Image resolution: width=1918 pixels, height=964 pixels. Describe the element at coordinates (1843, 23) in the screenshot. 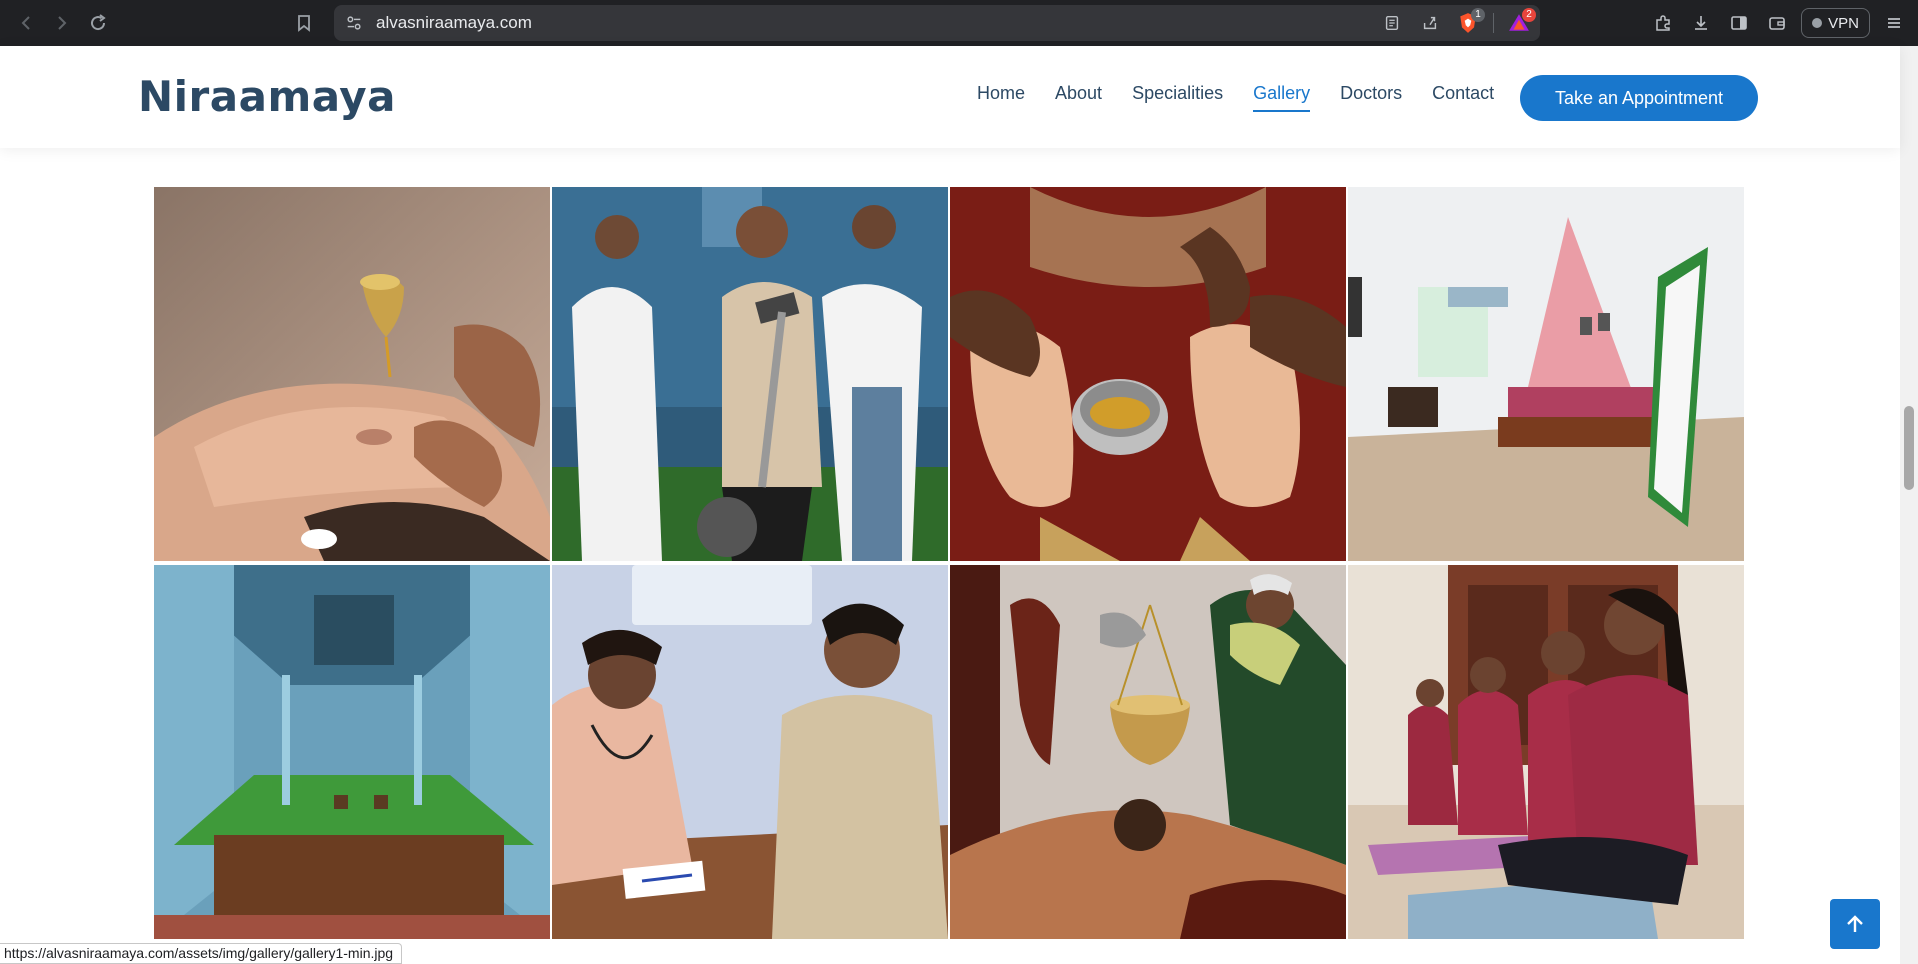

I see `vpn-label: VPN` at that location.